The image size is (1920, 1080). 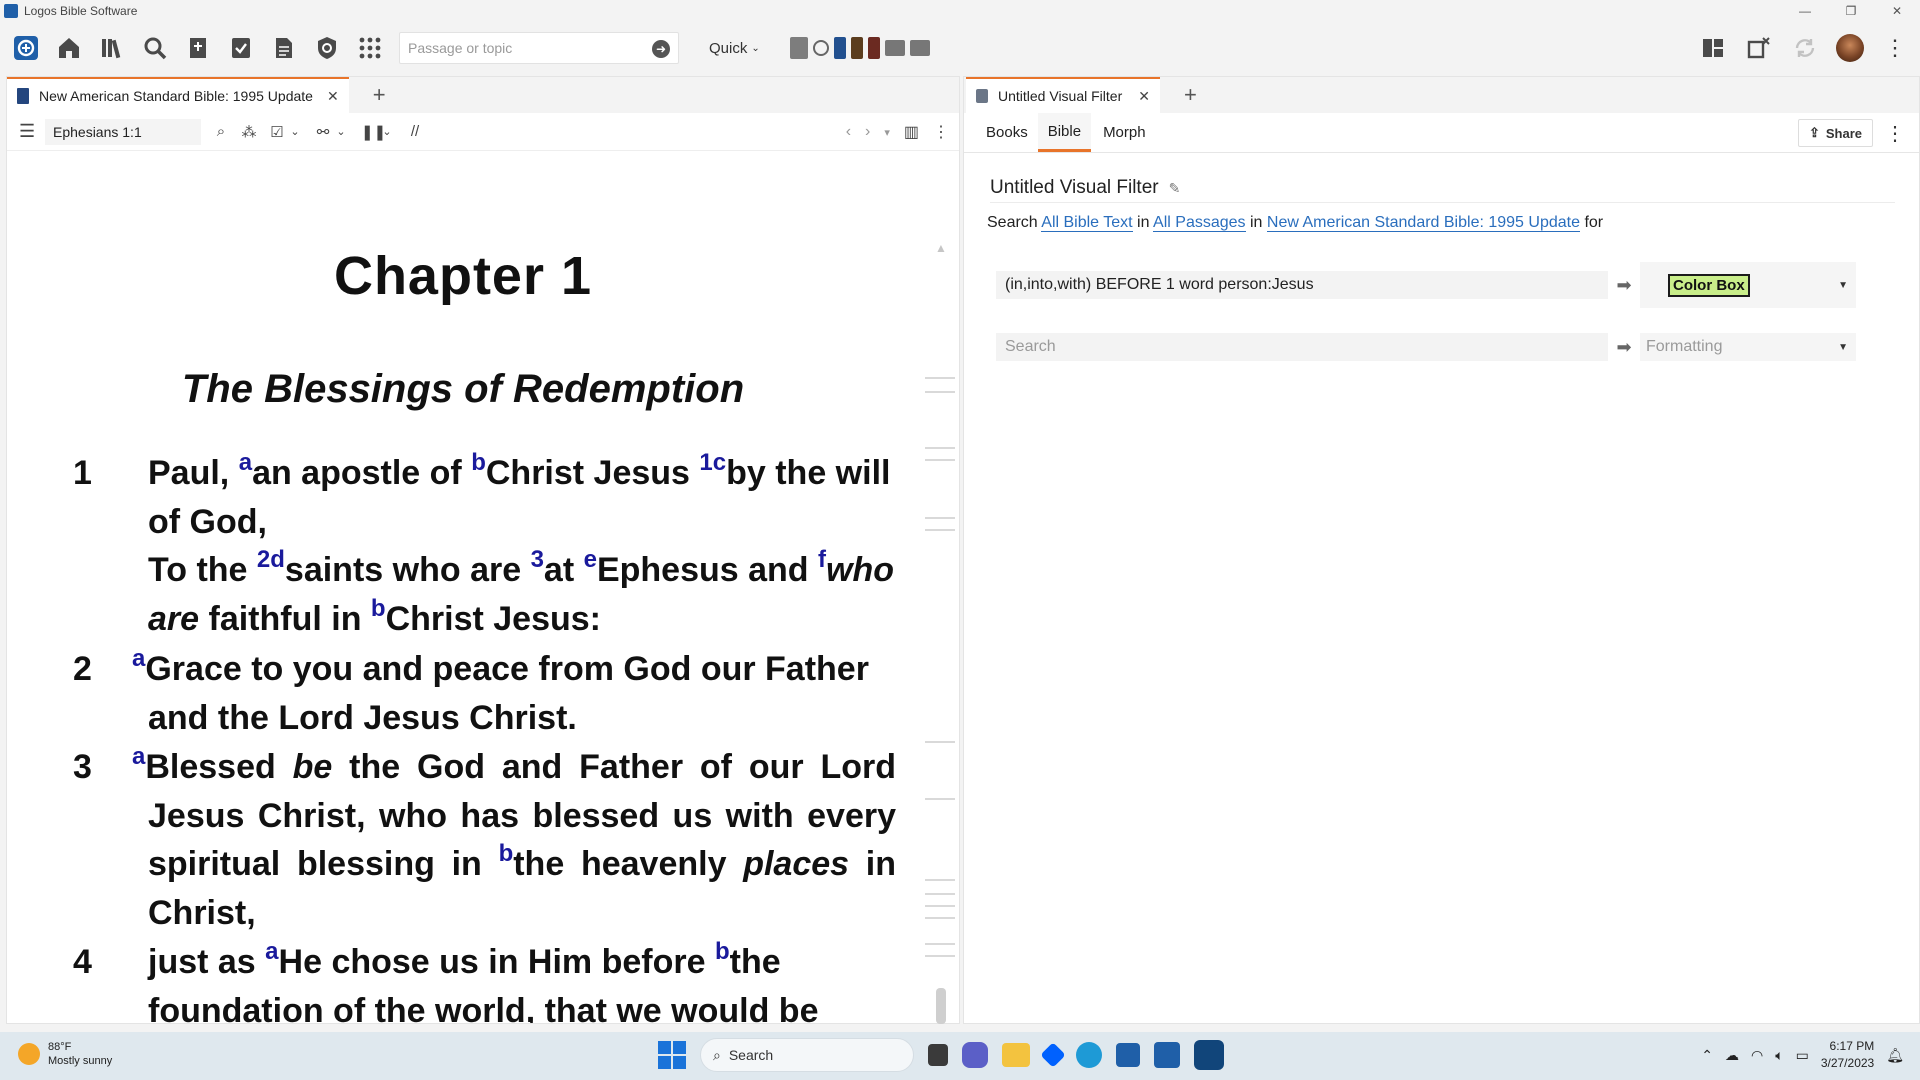 I want to click on logos-taskbar-icon, so click(x=1167, y=1055).